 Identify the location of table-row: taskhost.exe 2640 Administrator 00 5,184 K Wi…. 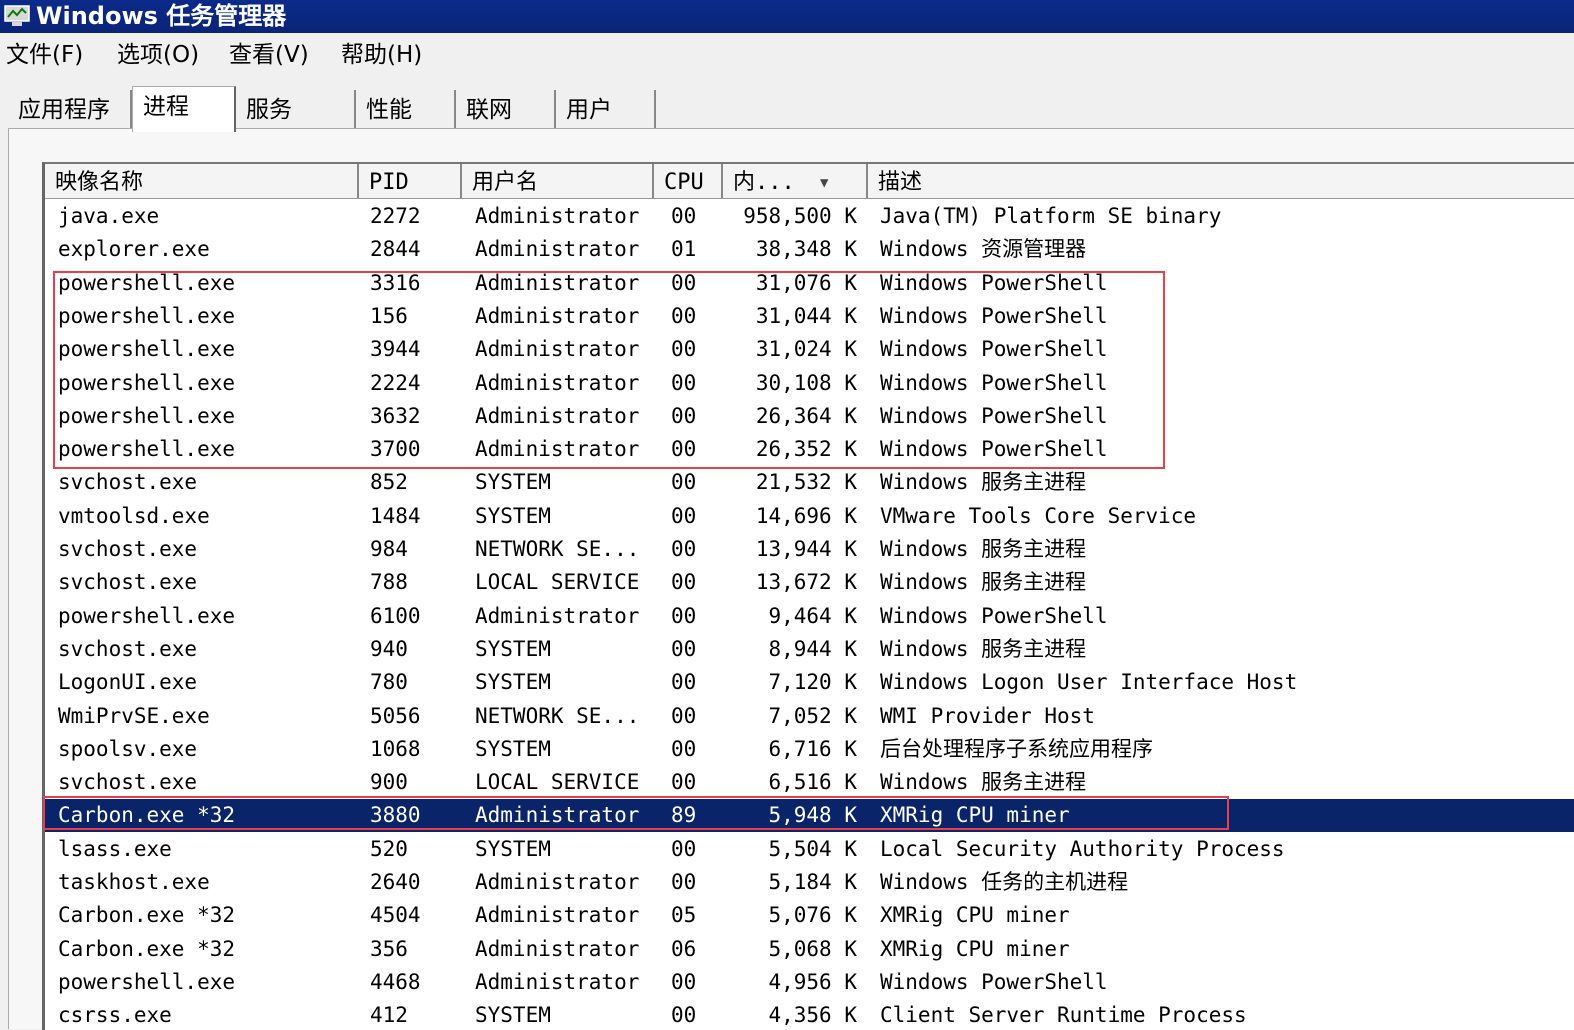
(809, 882).